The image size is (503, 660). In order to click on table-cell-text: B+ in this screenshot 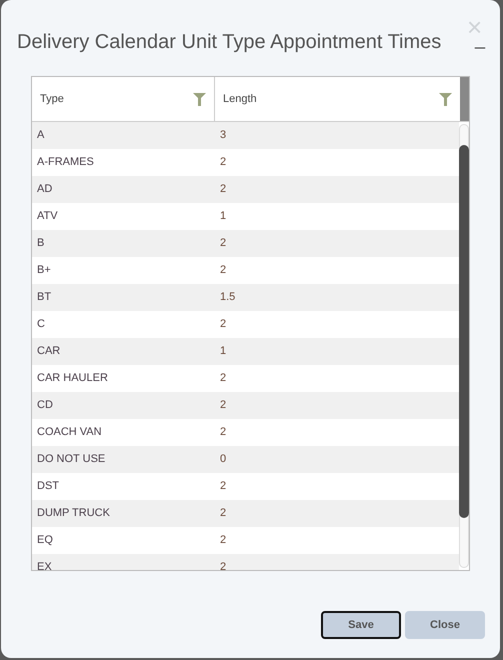, I will do `click(44, 270)`.